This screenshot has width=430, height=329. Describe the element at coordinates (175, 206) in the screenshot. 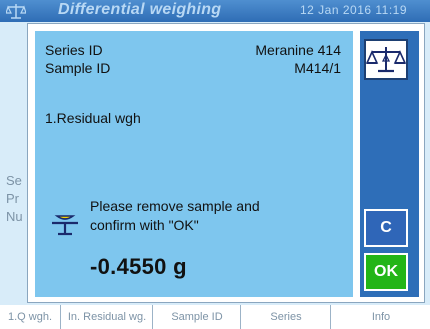

I see `instruction-line-1: Please remove sample and` at that location.